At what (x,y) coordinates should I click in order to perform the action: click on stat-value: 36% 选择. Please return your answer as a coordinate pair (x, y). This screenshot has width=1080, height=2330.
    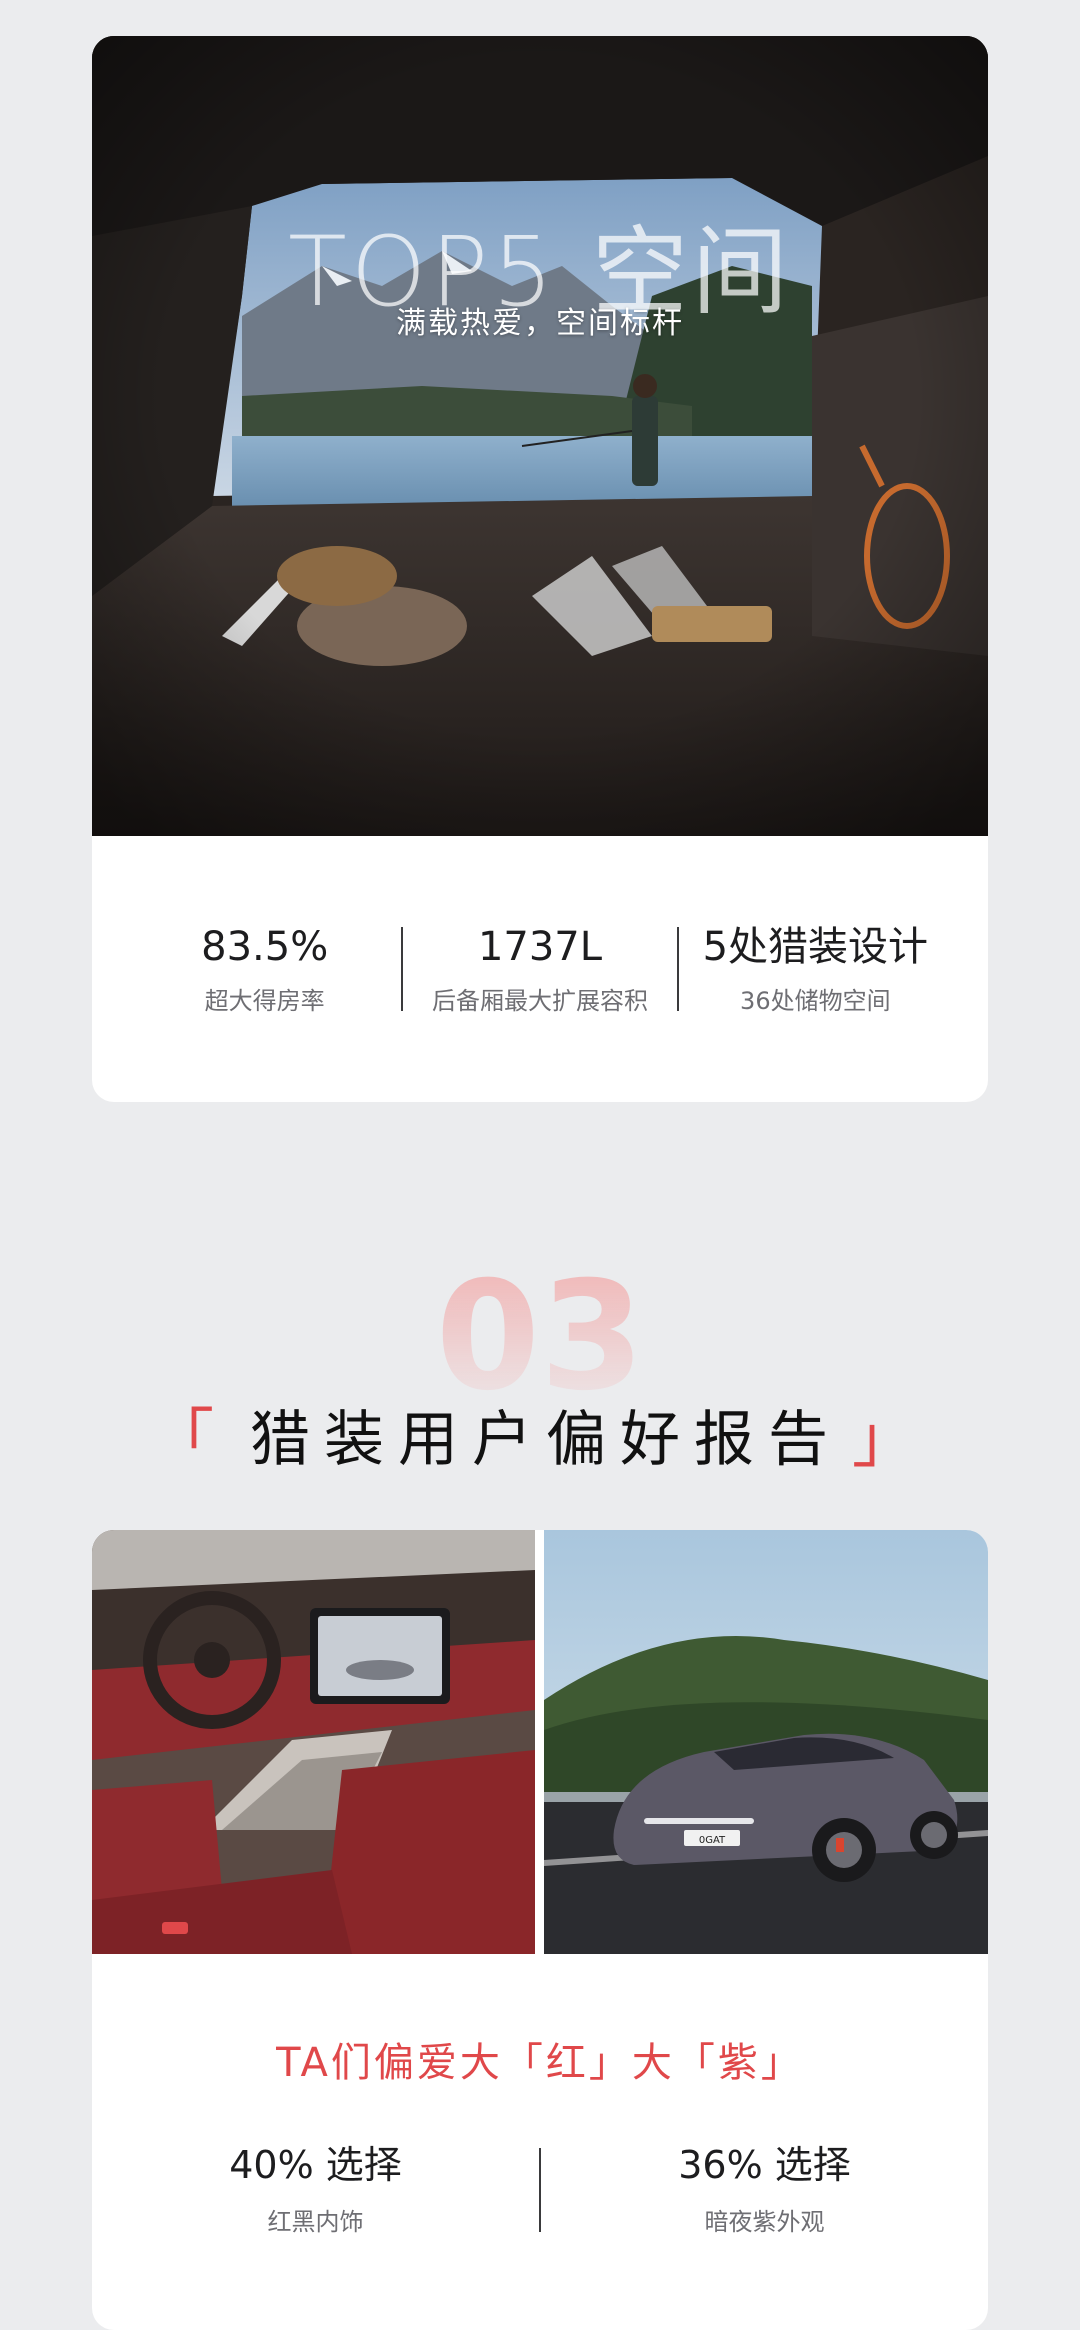
    Looking at the image, I should click on (764, 2164).